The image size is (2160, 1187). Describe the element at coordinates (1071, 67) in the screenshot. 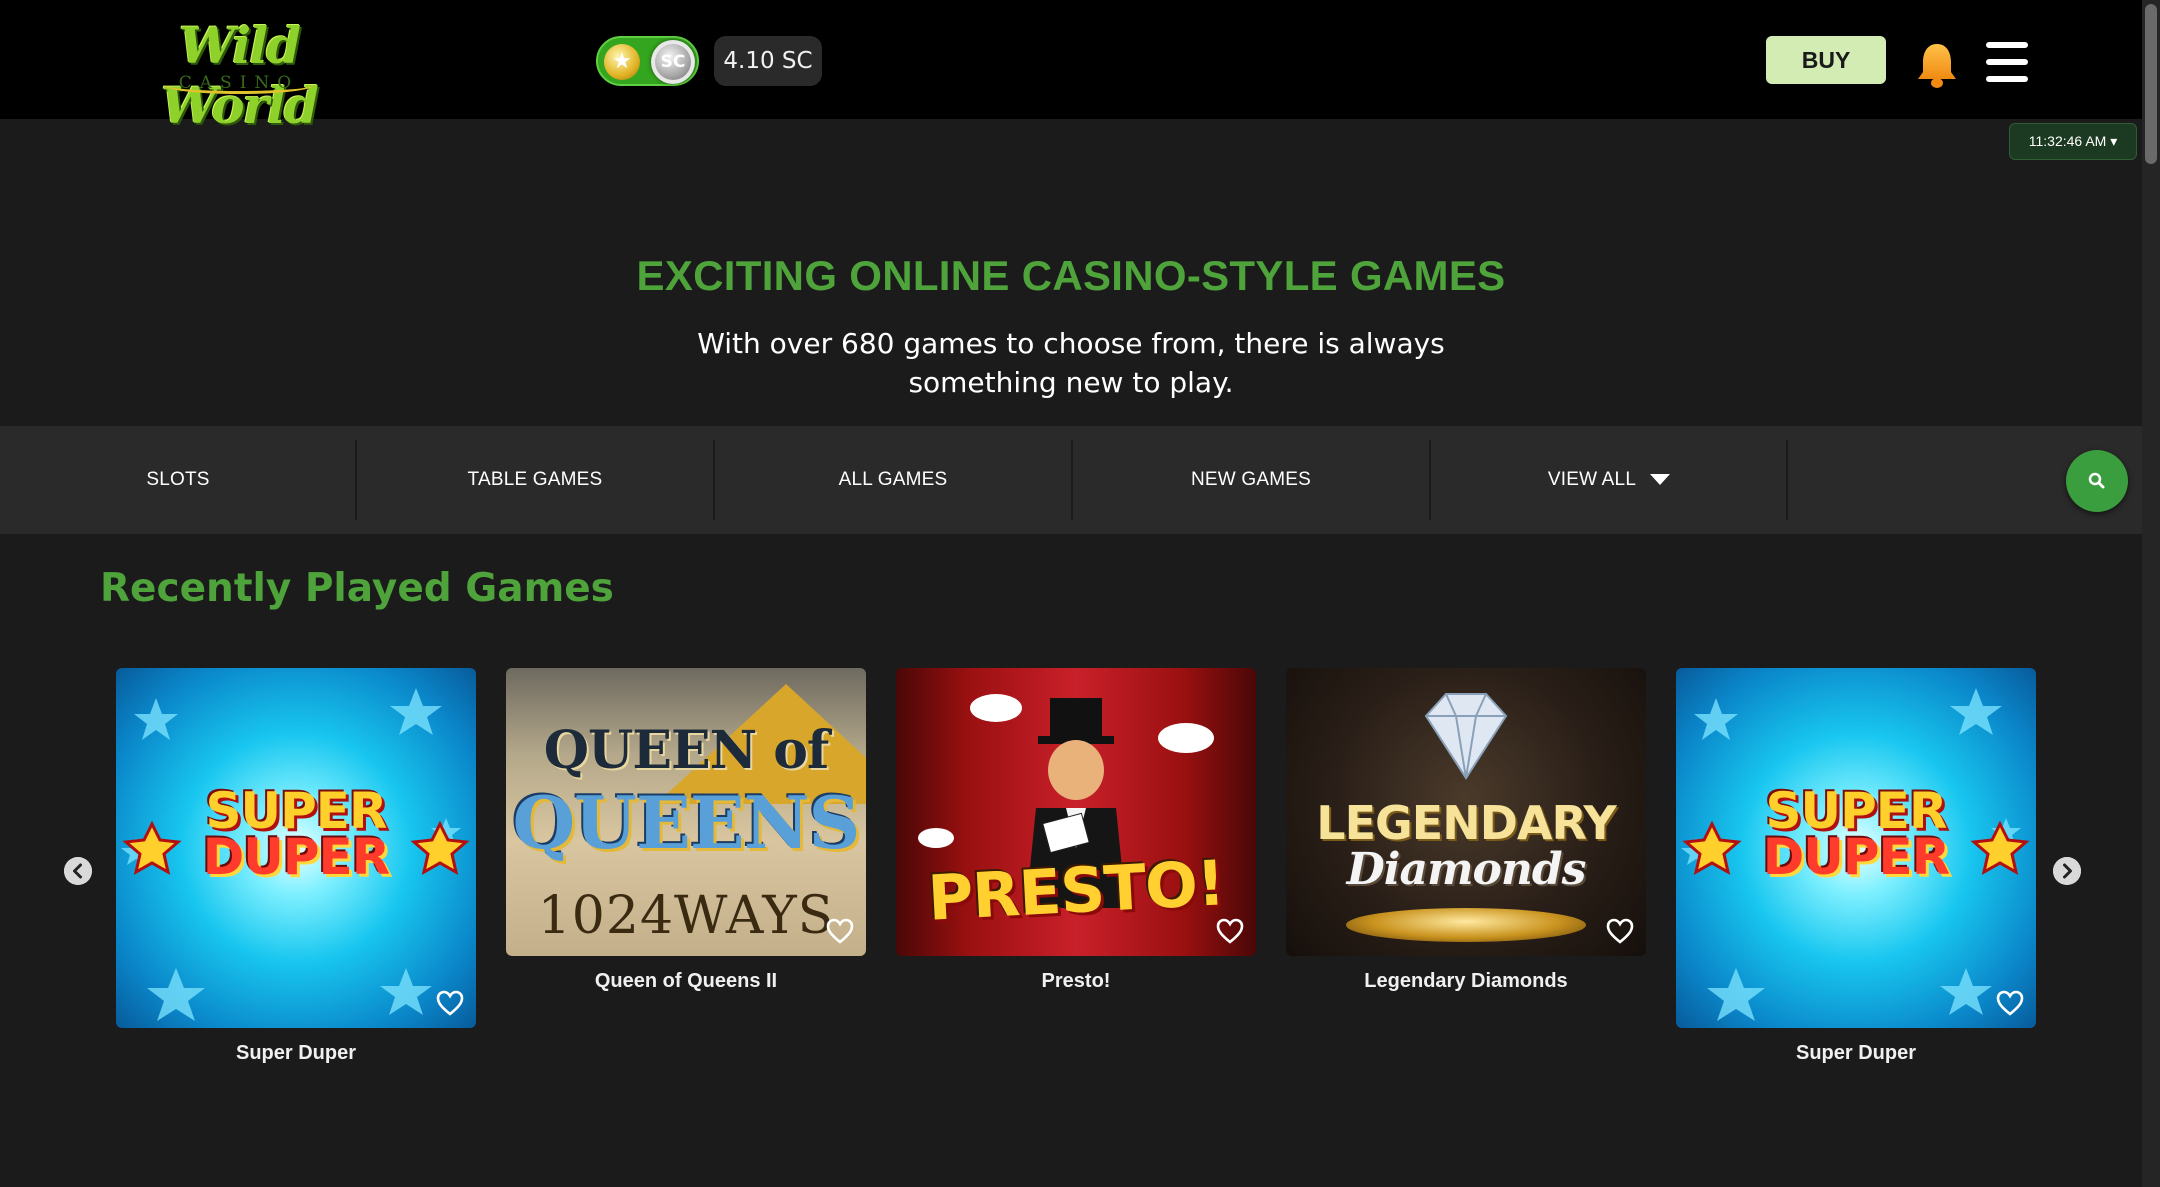

I see `site-header: Wild World CASINO ★ SC 4.10 SC BUY` at that location.